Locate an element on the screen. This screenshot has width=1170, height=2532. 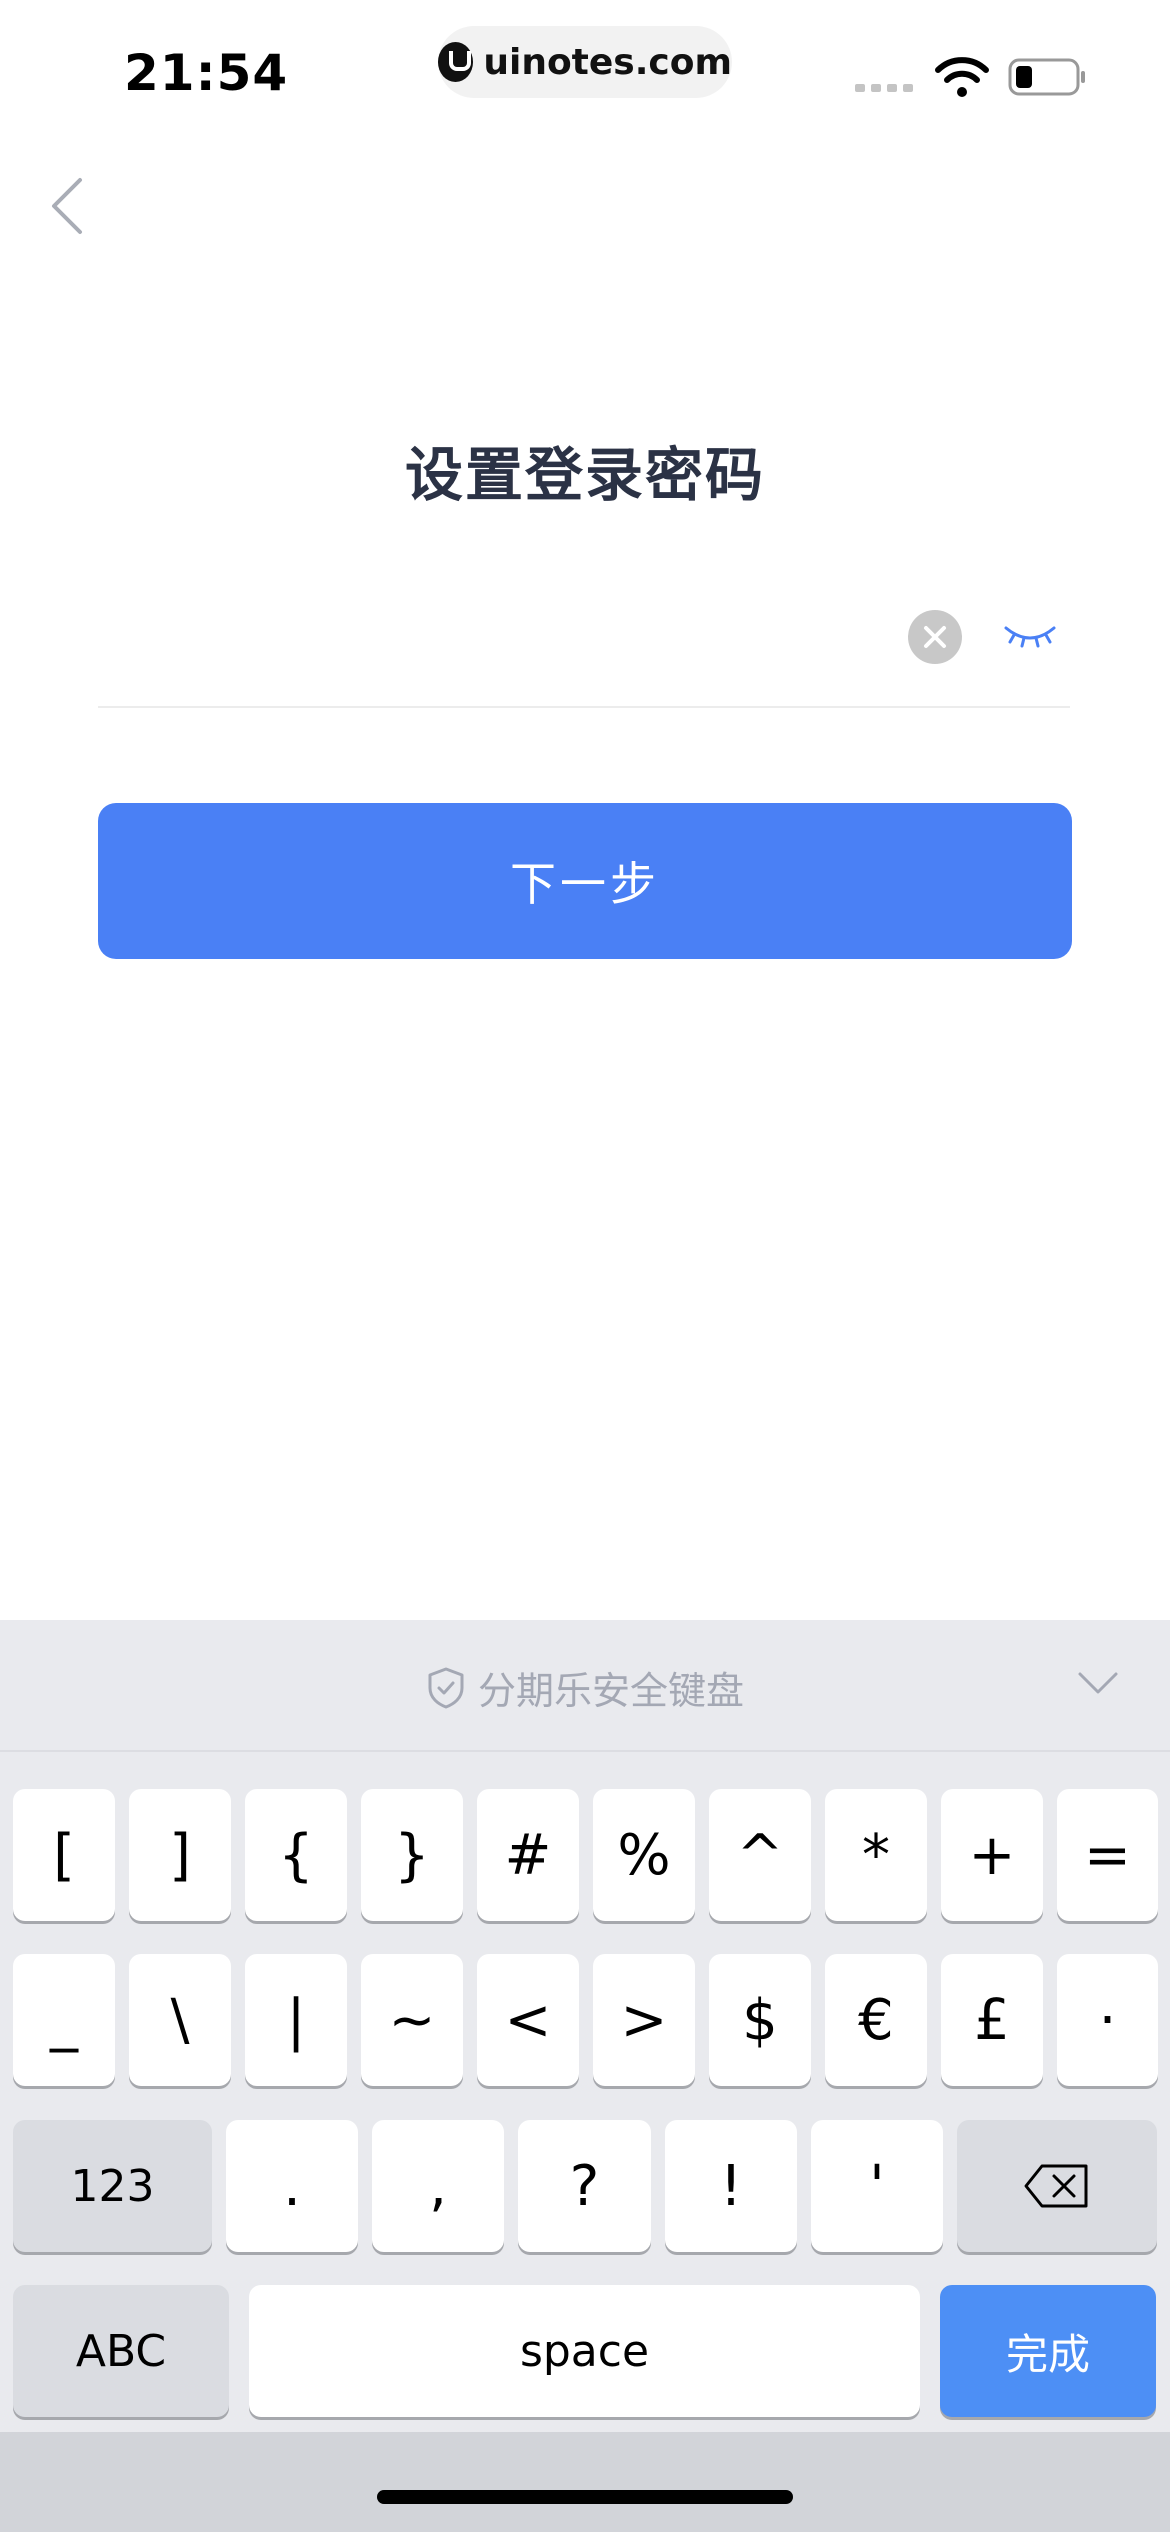
key: £ is located at coordinates (992, 2020).